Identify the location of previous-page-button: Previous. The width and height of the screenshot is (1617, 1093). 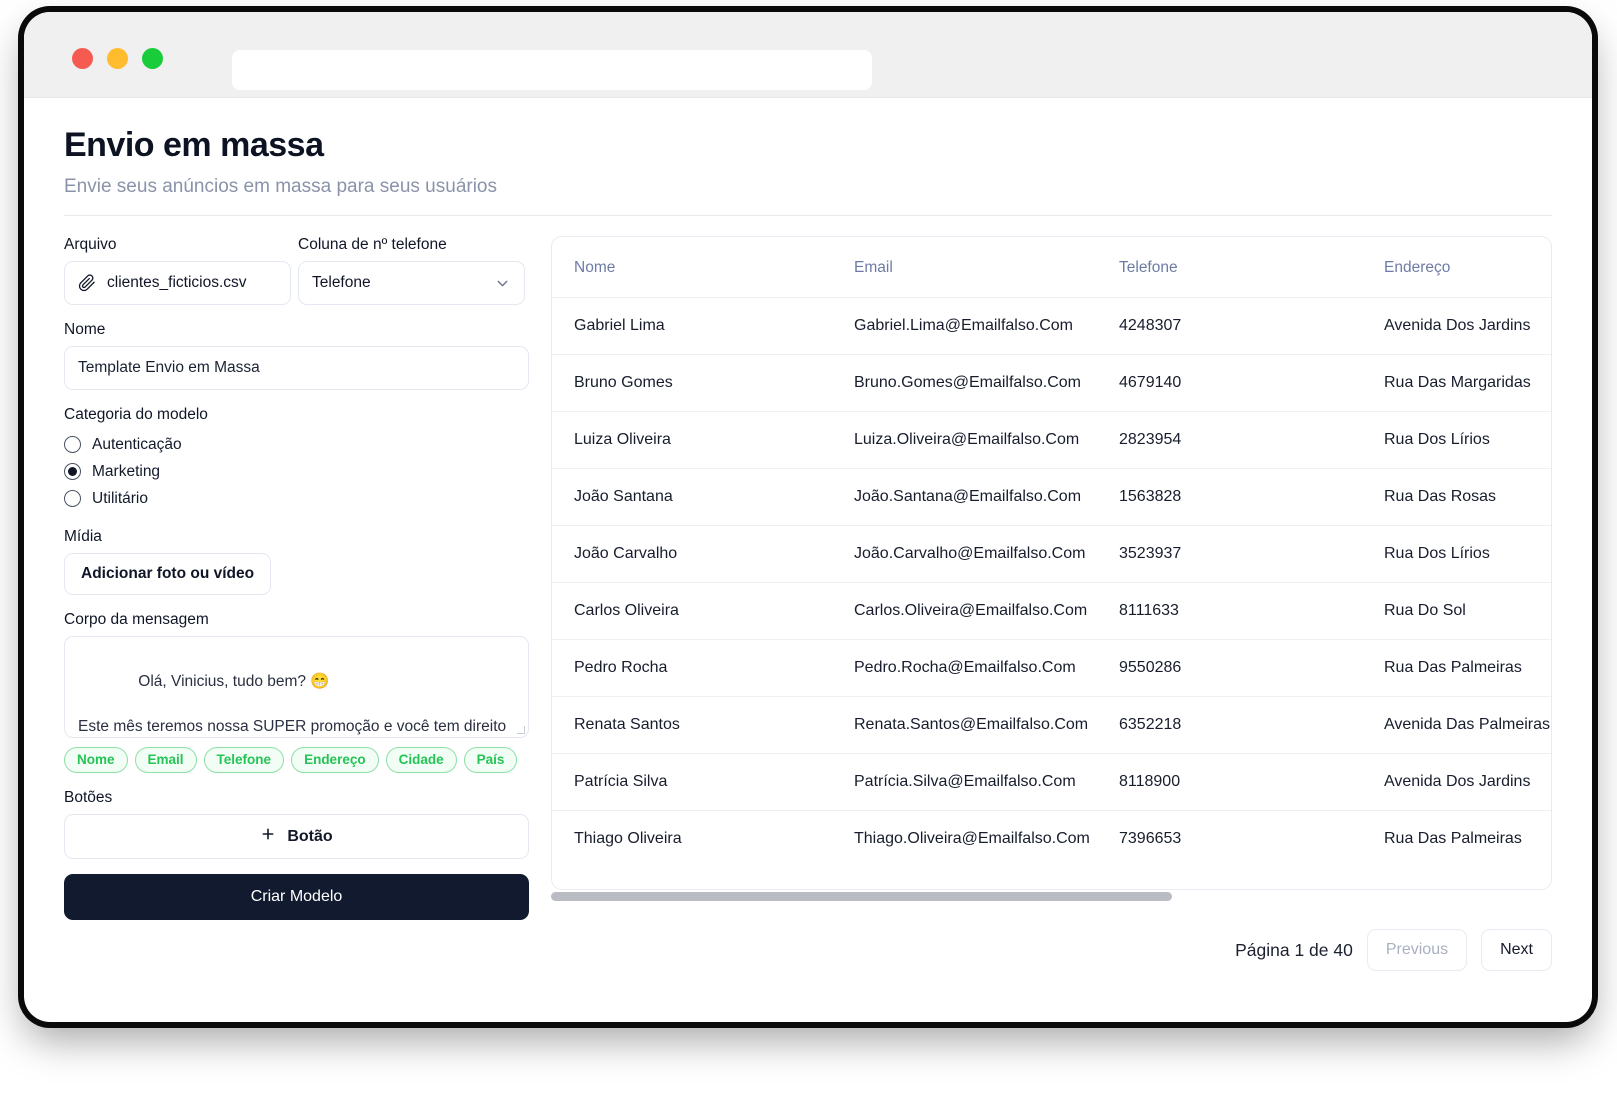
(1417, 950).